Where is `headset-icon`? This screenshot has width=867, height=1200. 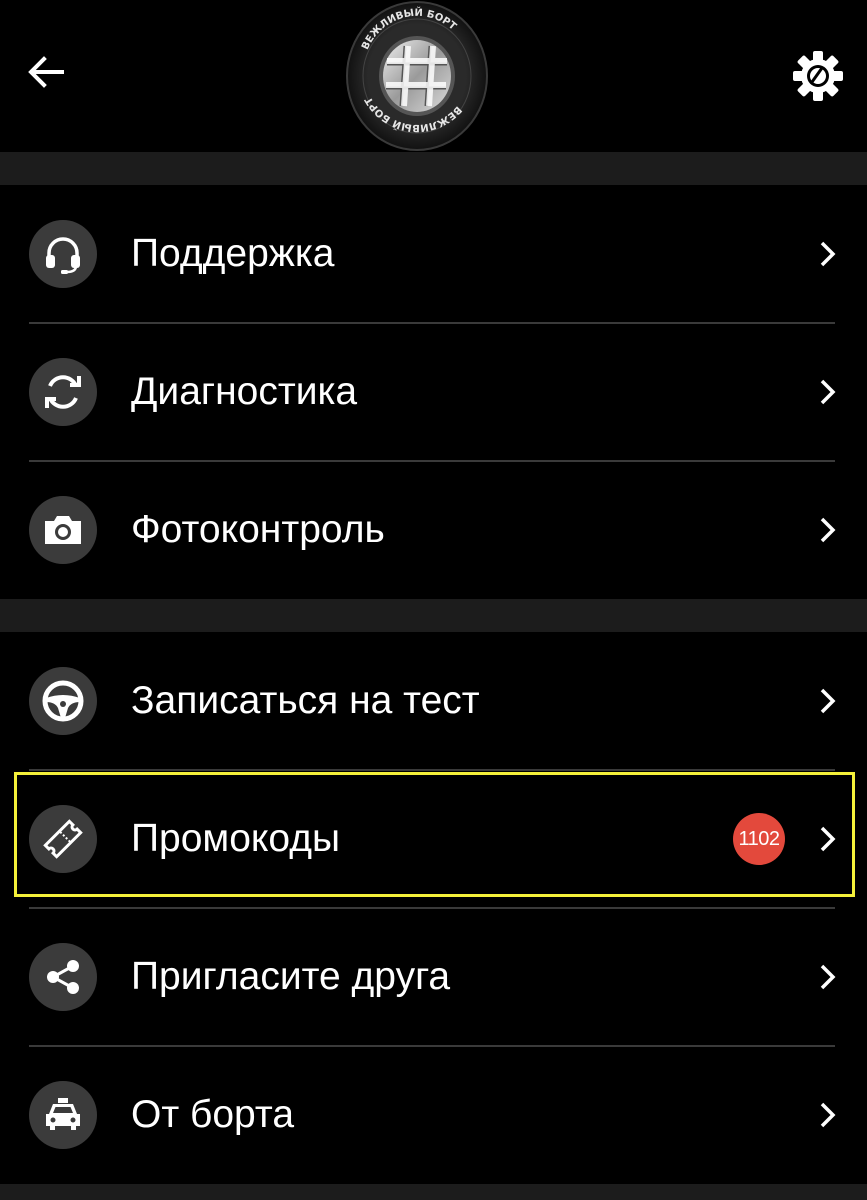 headset-icon is located at coordinates (63, 254).